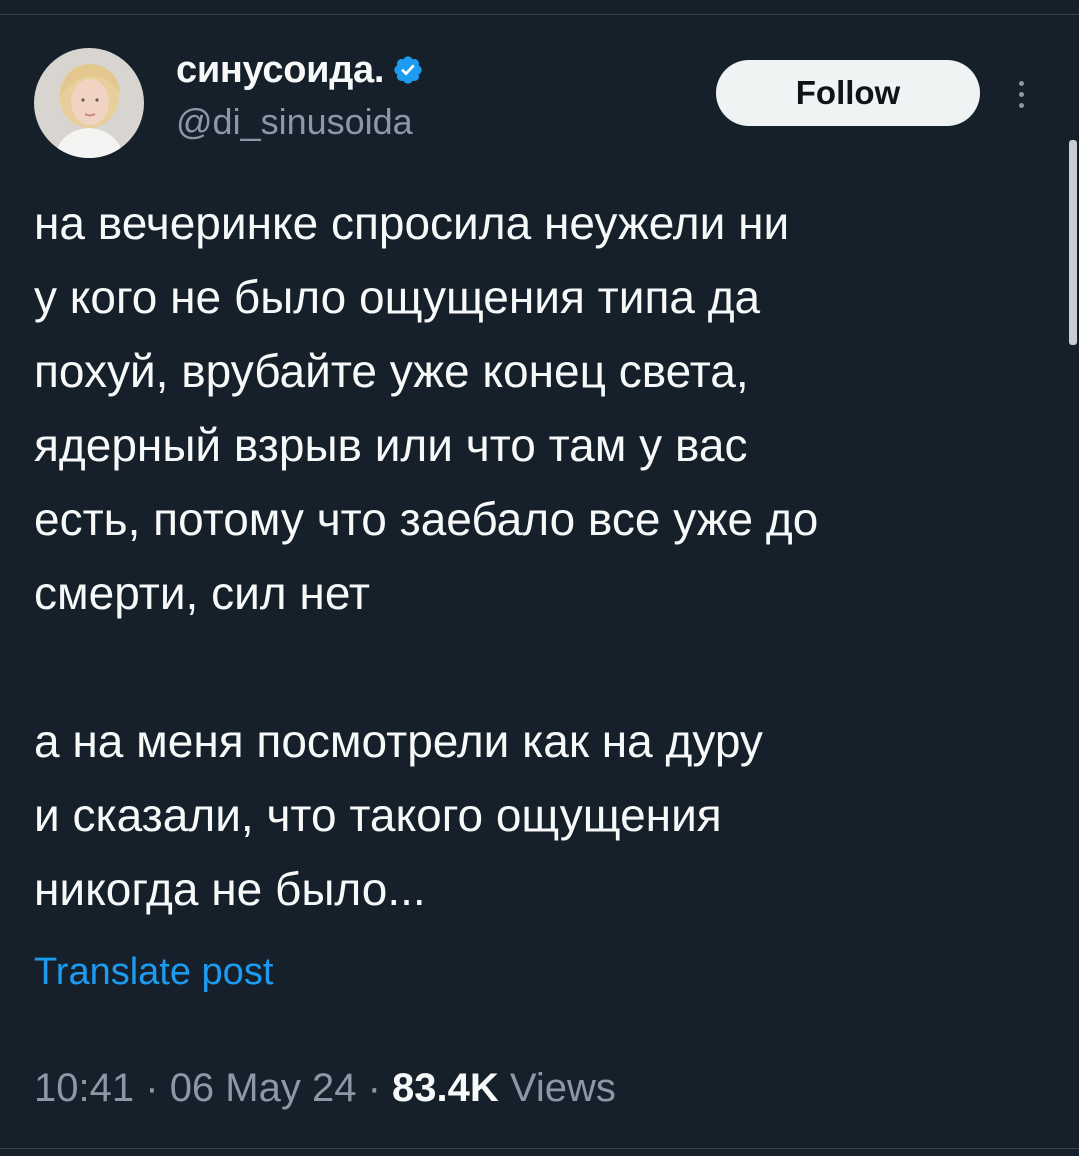 The width and height of the screenshot is (1079, 1156). Describe the element at coordinates (294, 122) in the screenshot. I see `author-handle: @di_sinusoida` at that location.